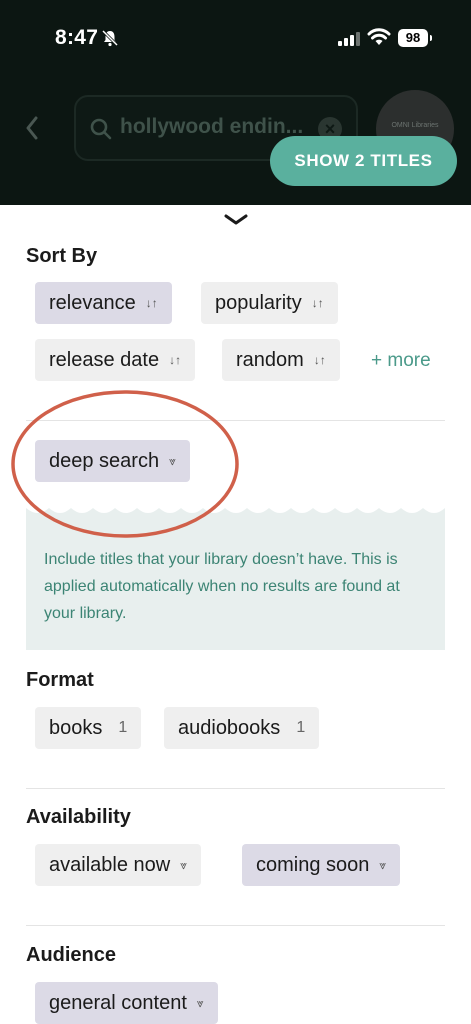  What do you see at coordinates (415, 125) in the screenshot?
I see `library-name: OMNI Libraries` at bounding box center [415, 125].